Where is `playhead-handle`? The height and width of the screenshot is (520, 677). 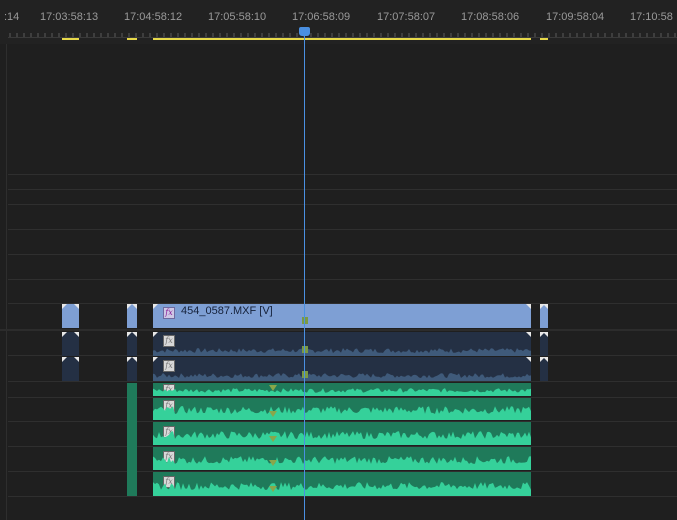
playhead-handle is located at coordinates (304, 31).